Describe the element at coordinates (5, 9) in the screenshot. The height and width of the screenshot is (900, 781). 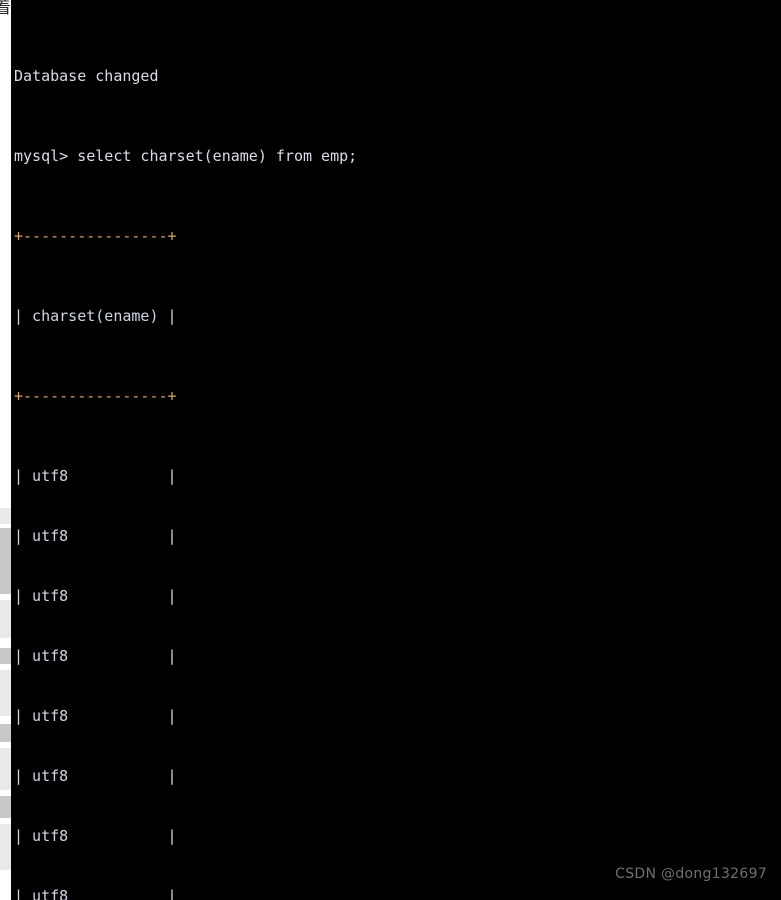
I see `partial-cjk-glyph: 着` at that location.